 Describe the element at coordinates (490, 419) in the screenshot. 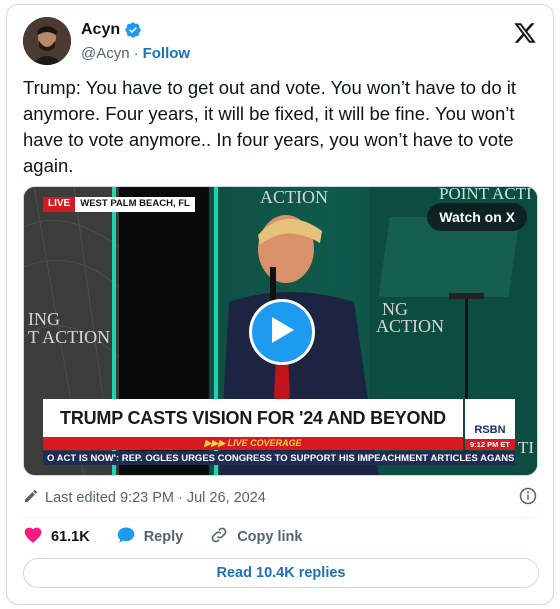

I see `network-logo: RSBN` at that location.